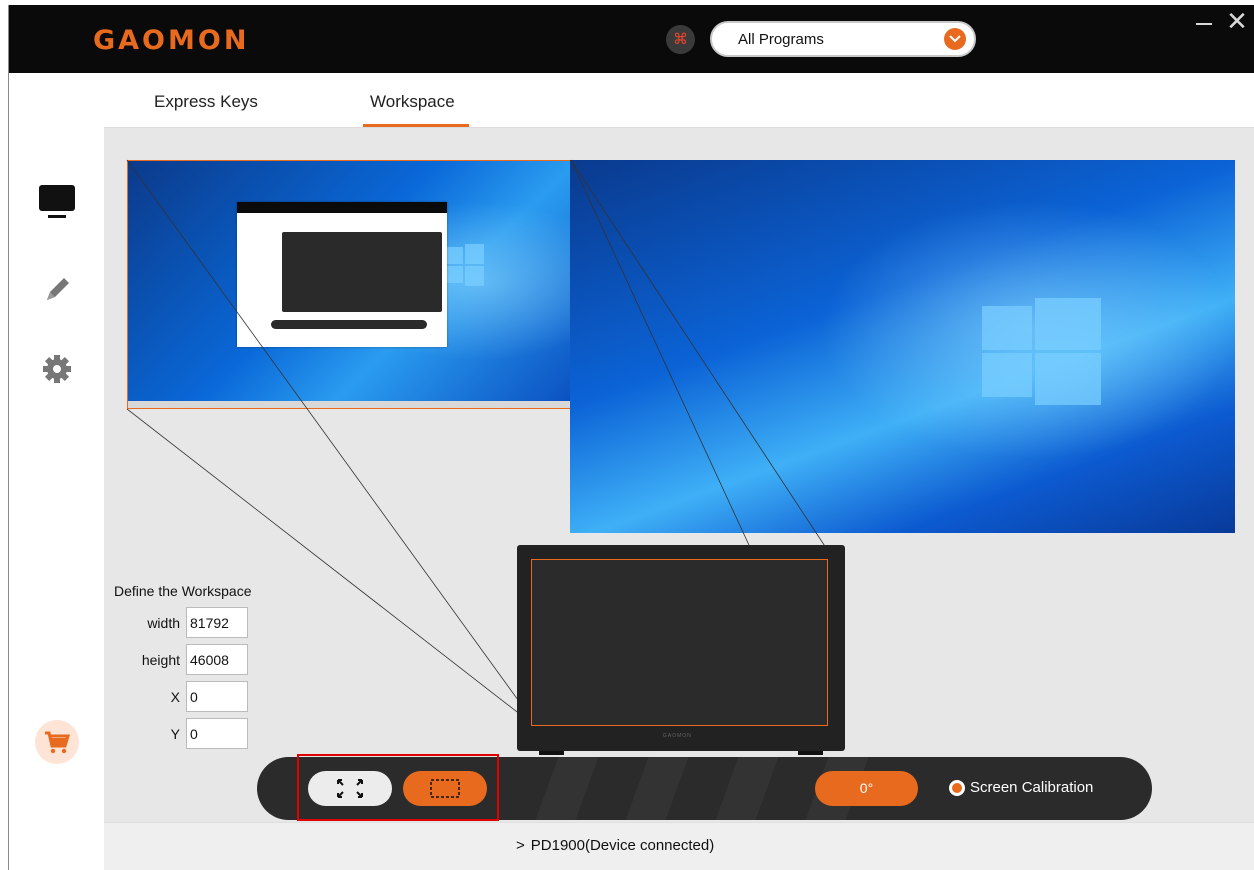 This screenshot has height=870, width=1254. Describe the element at coordinates (171, 40) in the screenshot. I see `gaomon-logo: GAOMON` at that location.